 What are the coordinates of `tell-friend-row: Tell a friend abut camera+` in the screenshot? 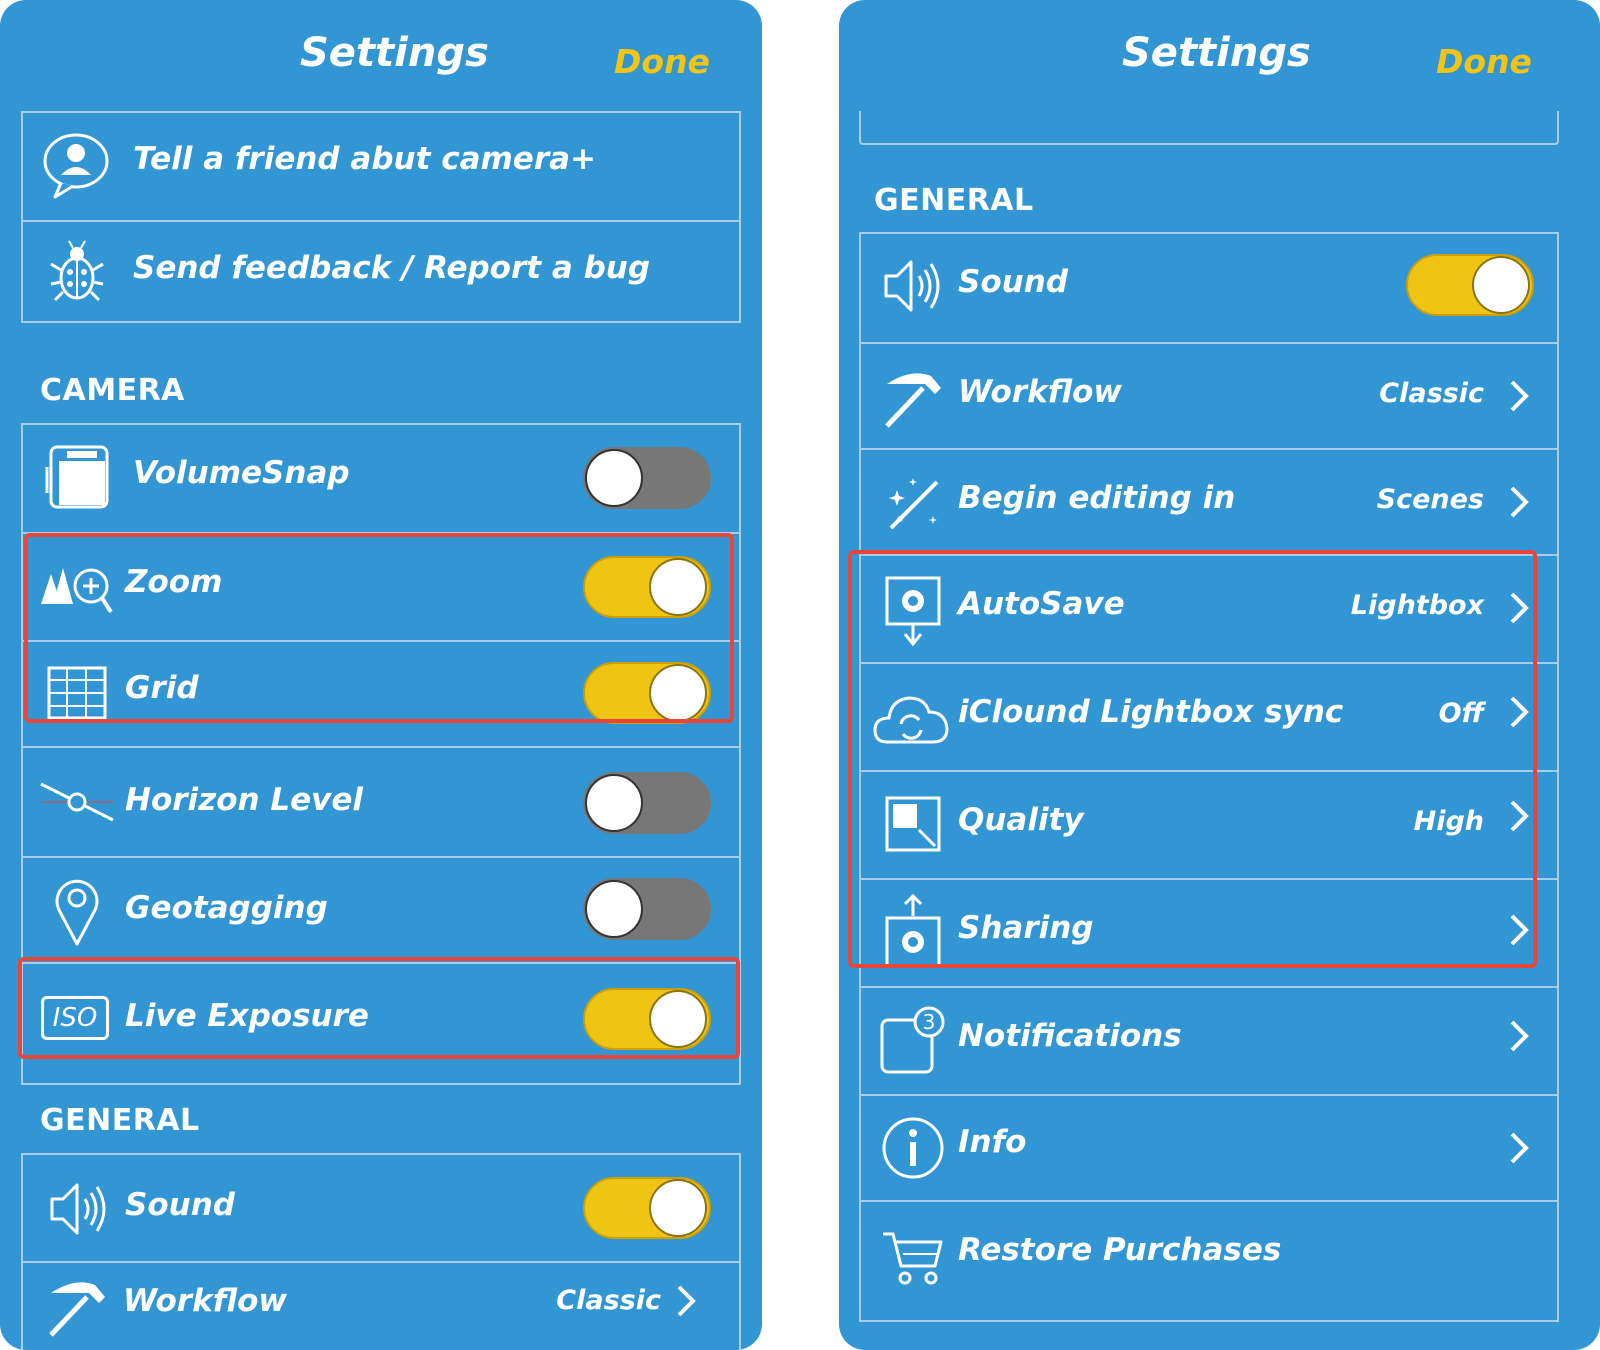 It's located at (381, 166).